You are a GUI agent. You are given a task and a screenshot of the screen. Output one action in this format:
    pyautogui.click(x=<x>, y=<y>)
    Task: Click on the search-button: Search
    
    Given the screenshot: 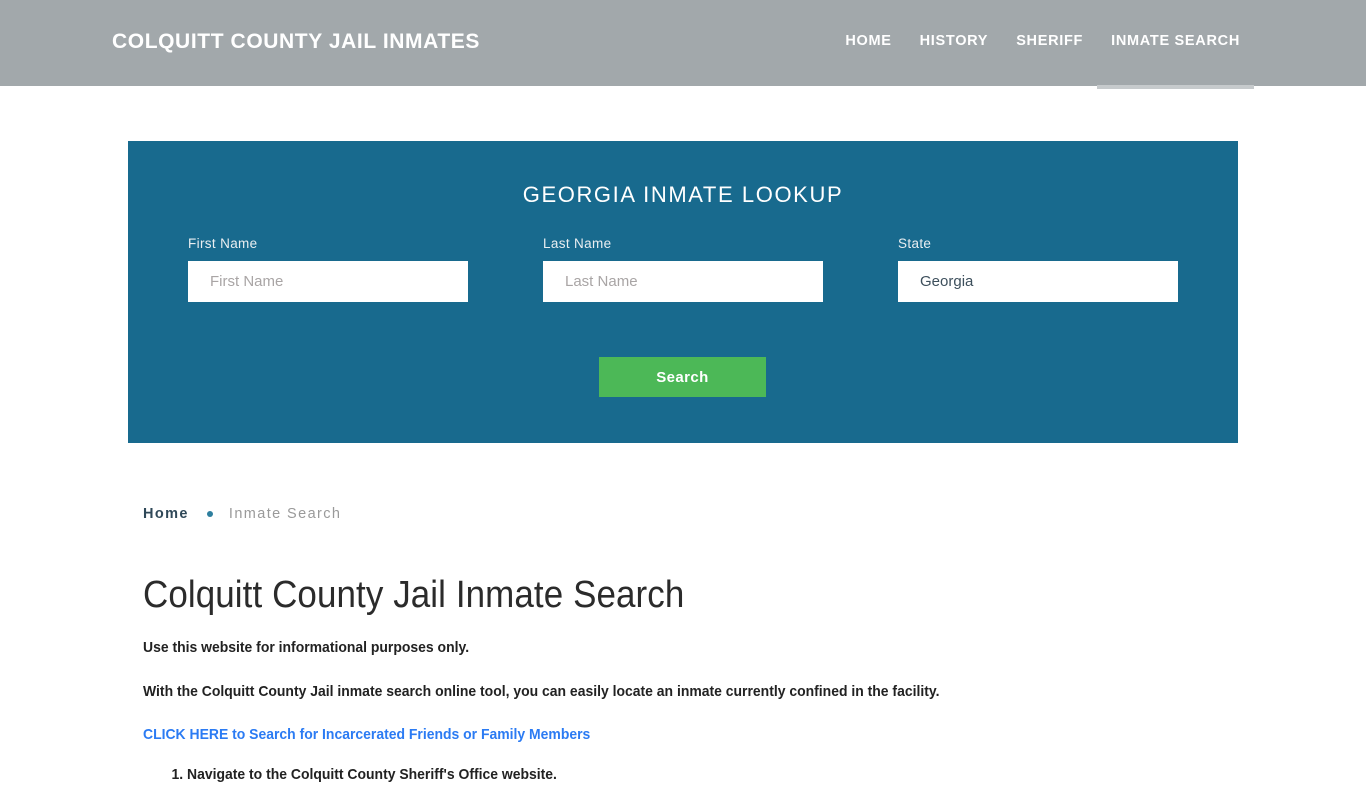 What is the action you would take?
    pyautogui.click(x=682, y=377)
    